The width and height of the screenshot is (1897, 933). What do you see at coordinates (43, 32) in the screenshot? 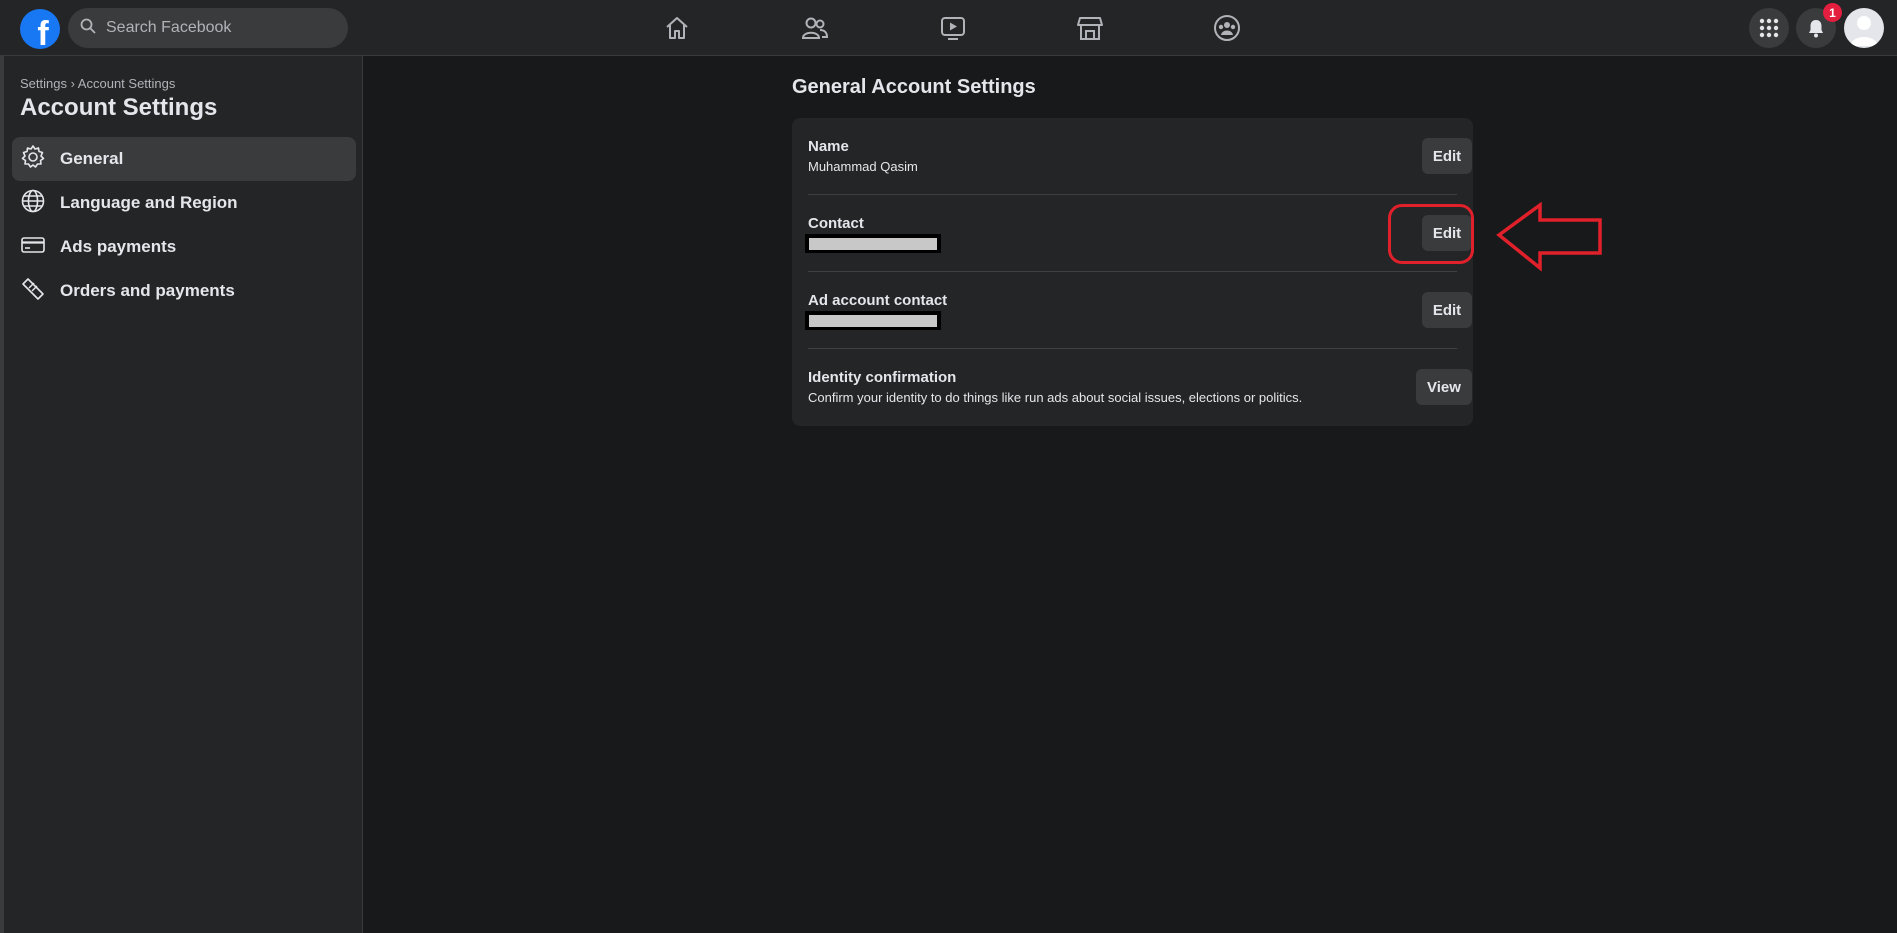
I see `facebook-logo-letter: f` at bounding box center [43, 32].